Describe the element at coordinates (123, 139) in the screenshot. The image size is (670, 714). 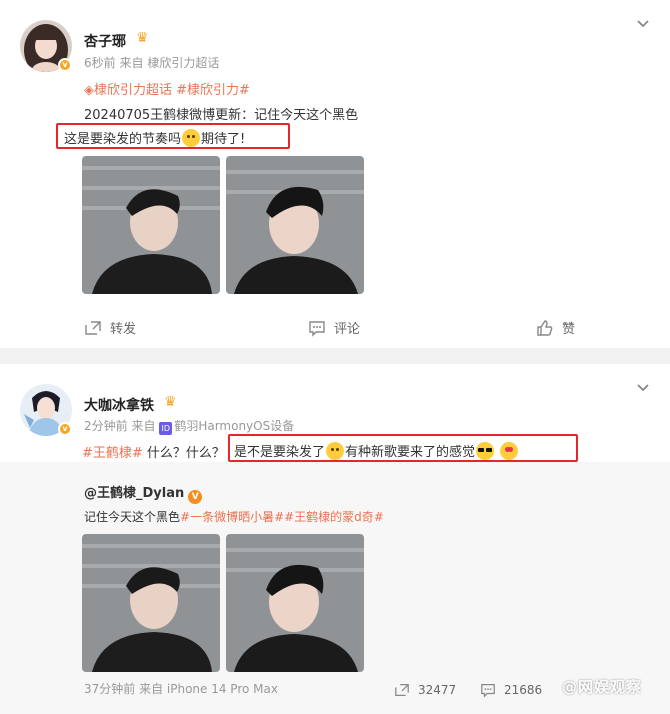
I see `post-text-part: 这是要染发的节奏吗` at that location.